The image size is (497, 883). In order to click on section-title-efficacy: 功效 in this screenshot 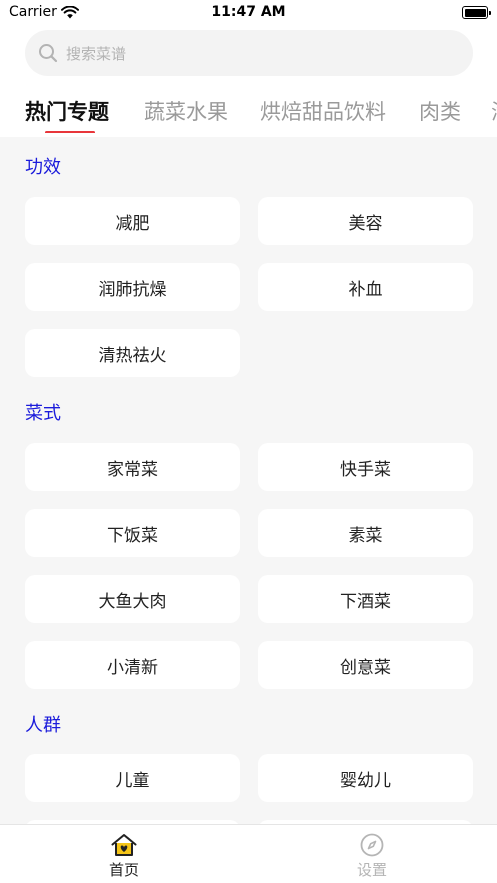, I will do `click(43, 167)`.